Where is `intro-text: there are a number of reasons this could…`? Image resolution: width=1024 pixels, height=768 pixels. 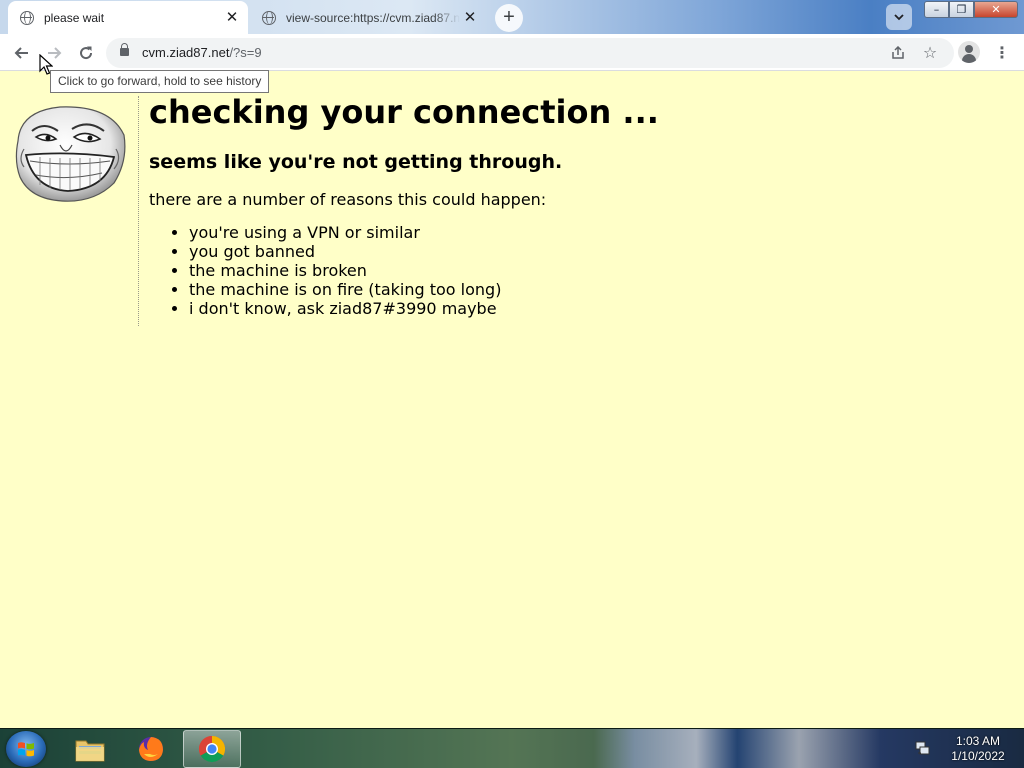 intro-text: there are a number of reasons this could… is located at coordinates (348, 199).